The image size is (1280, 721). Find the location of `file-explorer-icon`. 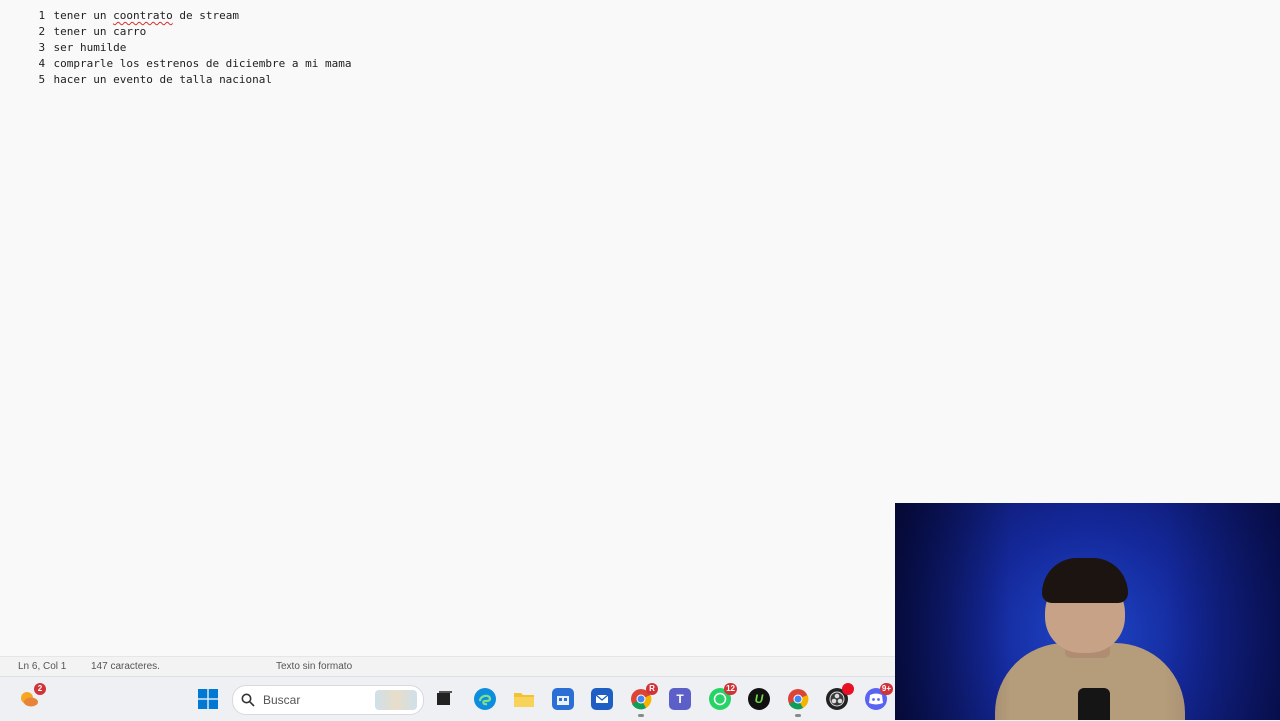

file-explorer-icon is located at coordinates (524, 699).